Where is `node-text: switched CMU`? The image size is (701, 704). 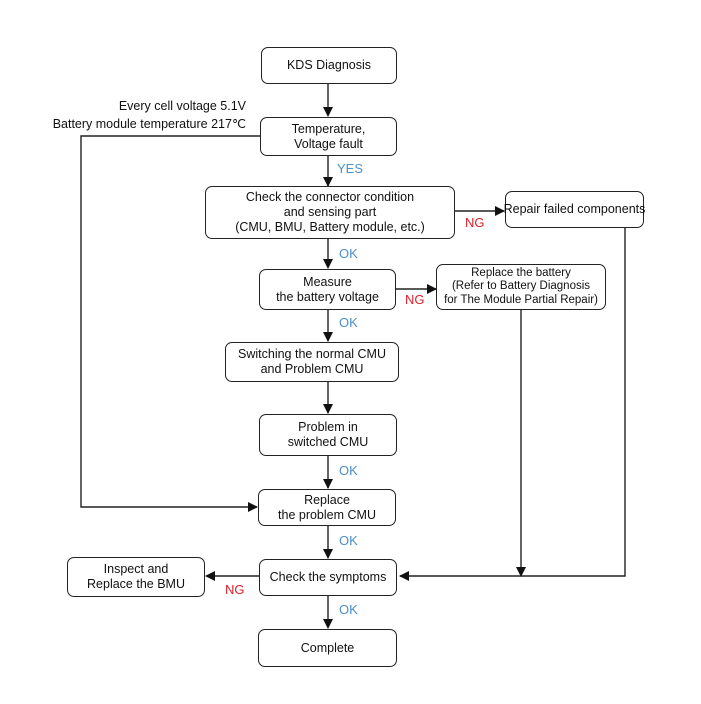 node-text: switched CMU is located at coordinates (328, 442).